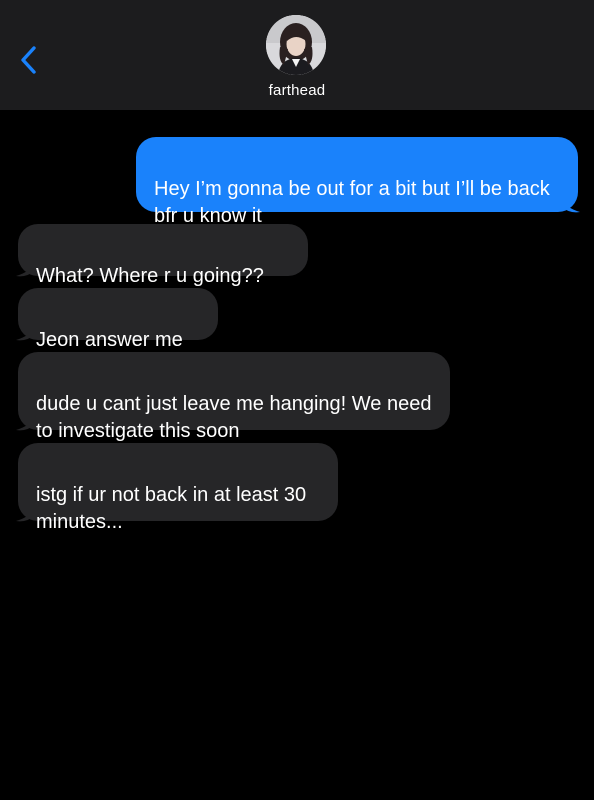 The image size is (594, 800). I want to click on avatar, so click(296, 45).